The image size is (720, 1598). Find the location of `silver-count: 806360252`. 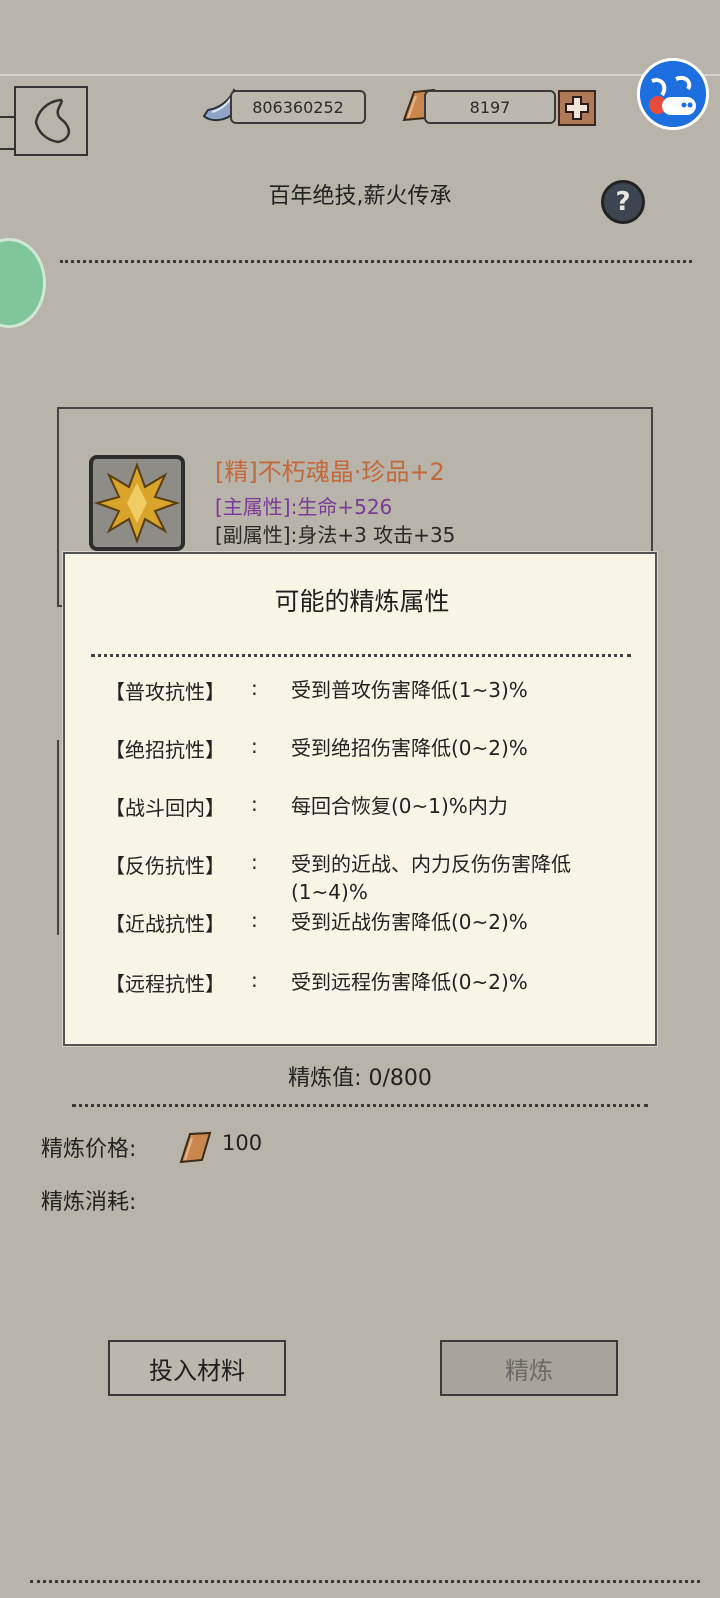

silver-count: 806360252 is located at coordinates (298, 107).